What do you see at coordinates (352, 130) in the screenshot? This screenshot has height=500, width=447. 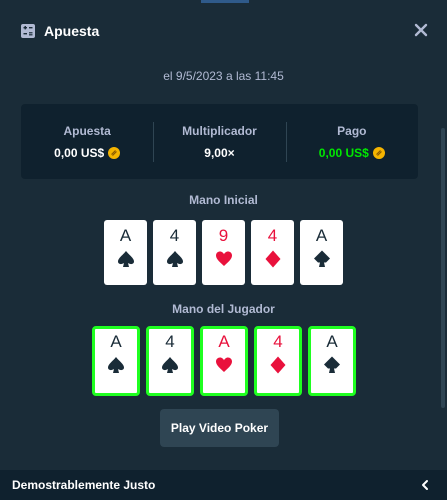 I see `stat-label: Pago` at bounding box center [352, 130].